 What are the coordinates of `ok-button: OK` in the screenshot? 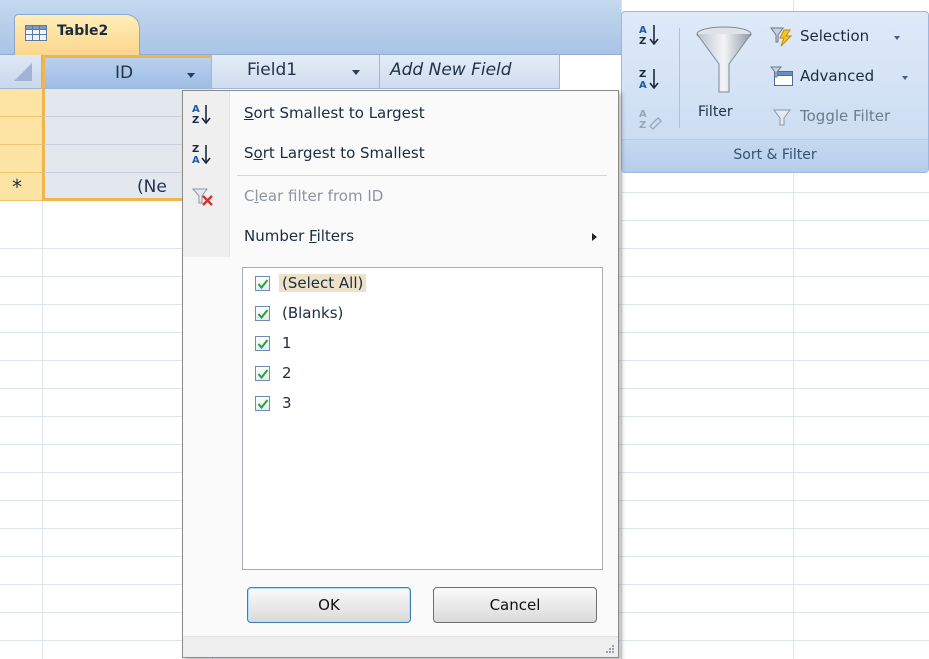 It's located at (329, 605).